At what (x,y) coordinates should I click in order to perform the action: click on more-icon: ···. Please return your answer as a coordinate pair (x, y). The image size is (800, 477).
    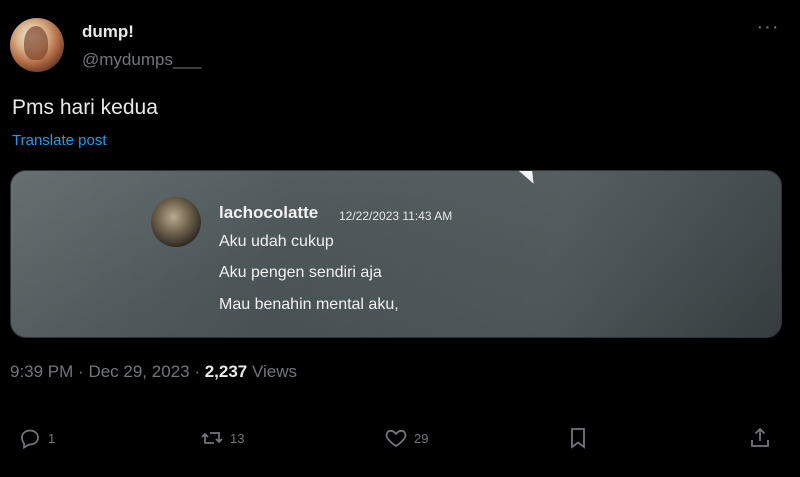
    Looking at the image, I should click on (768, 28).